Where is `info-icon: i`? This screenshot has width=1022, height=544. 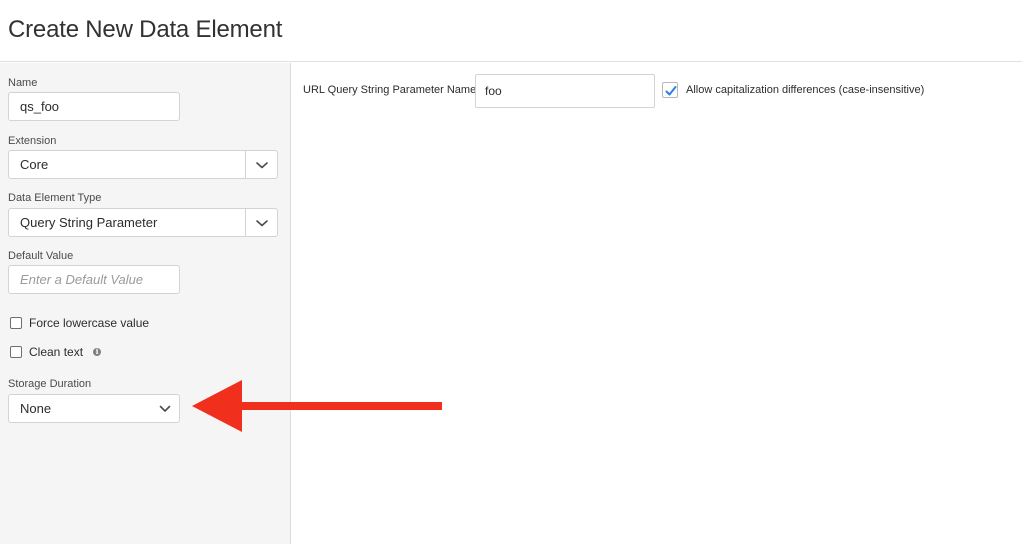
info-icon: i is located at coordinates (97, 352).